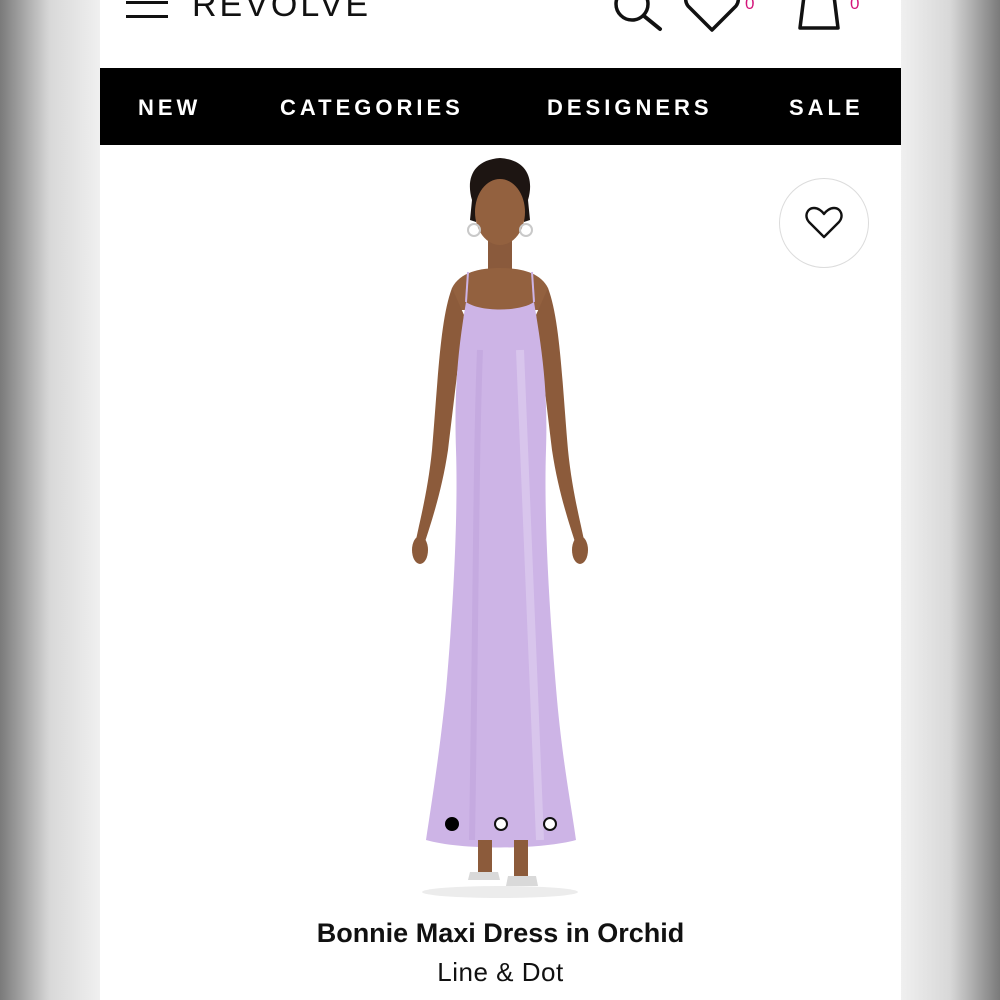 The image size is (1000, 1000). Describe the element at coordinates (855, 6) in the screenshot. I see `bag-count-badge: 0` at that location.